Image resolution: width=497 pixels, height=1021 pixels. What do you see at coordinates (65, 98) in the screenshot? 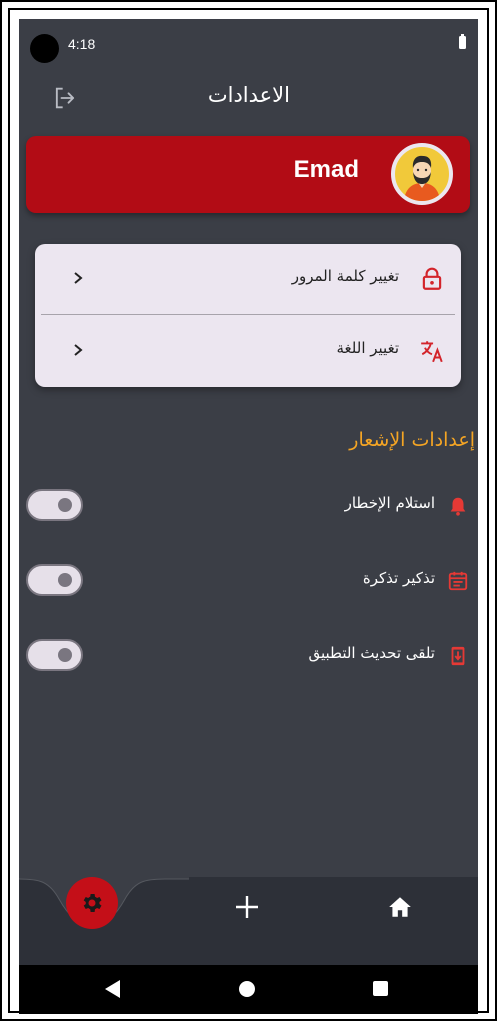
I see `logout-icon` at bounding box center [65, 98].